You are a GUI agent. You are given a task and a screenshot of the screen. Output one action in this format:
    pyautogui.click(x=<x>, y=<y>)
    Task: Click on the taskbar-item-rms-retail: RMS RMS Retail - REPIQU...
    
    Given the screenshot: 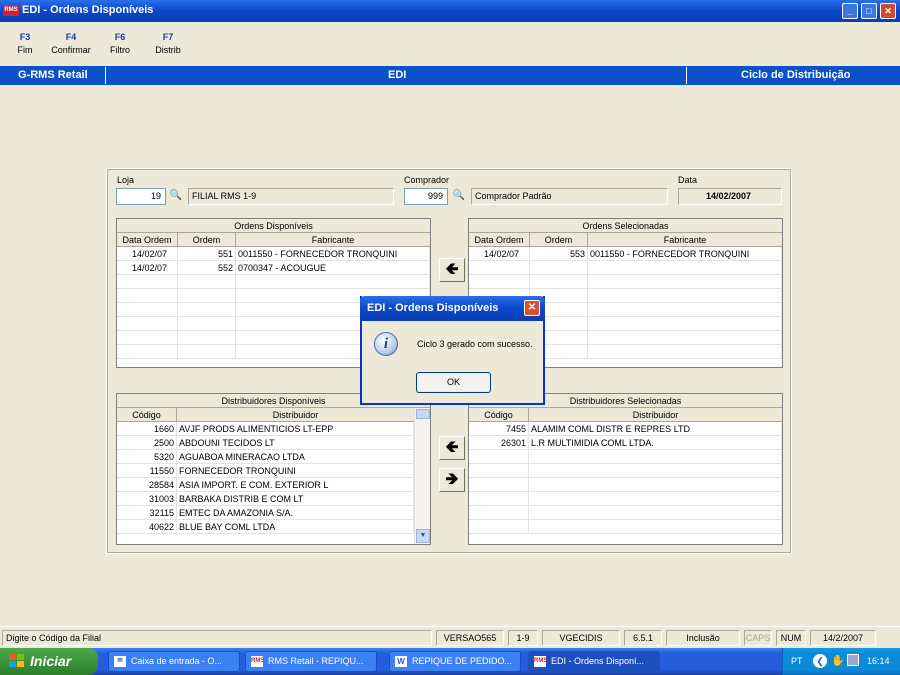 What is the action you would take?
    pyautogui.click(x=311, y=661)
    